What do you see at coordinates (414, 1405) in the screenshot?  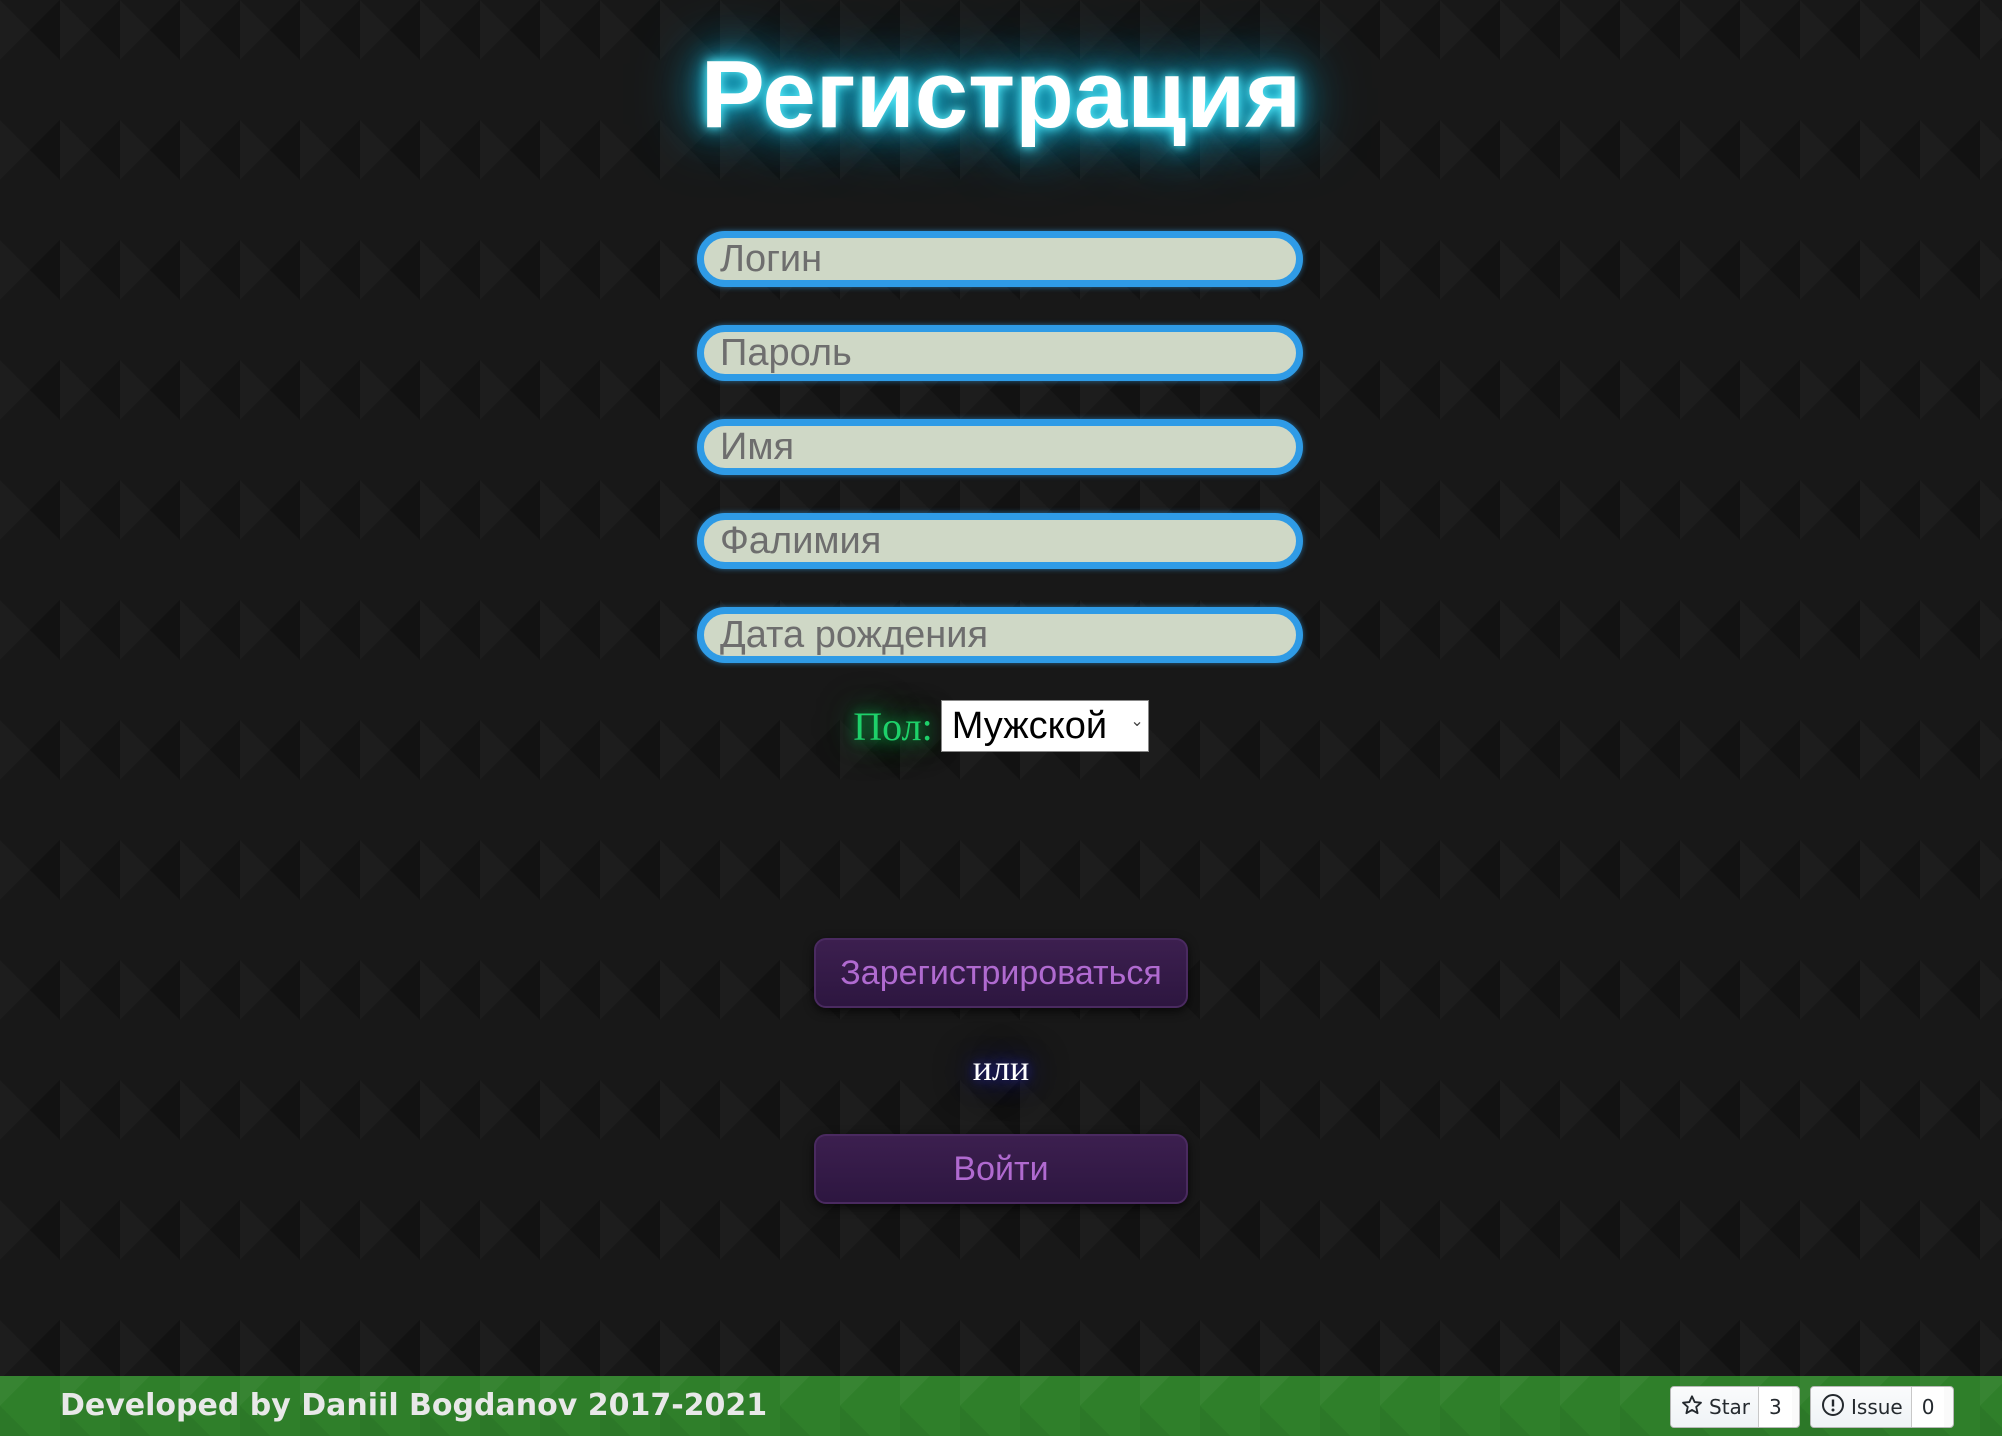 I see `footer-credit: Developed by Daniil Bogdanov 2017-2021` at bounding box center [414, 1405].